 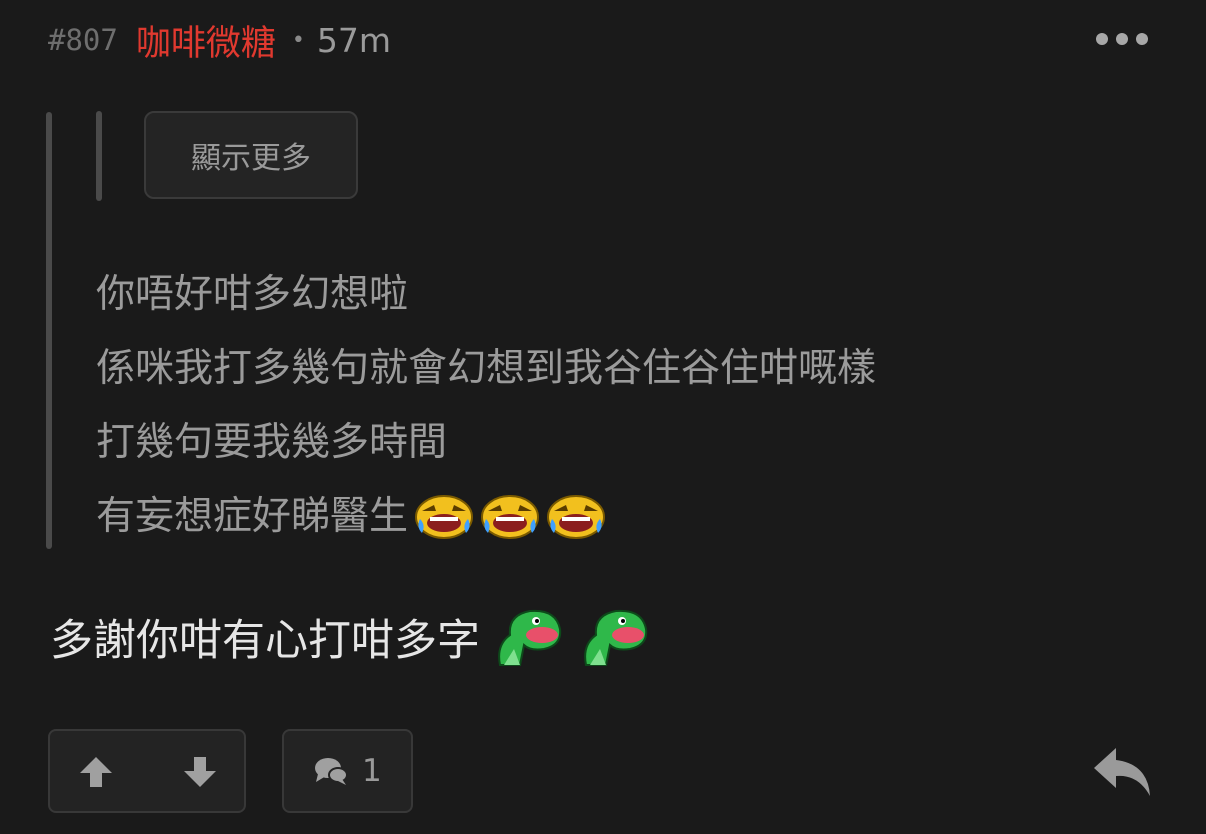 What do you see at coordinates (251, 155) in the screenshot?
I see `show-more-button: 顯示更多` at bounding box center [251, 155].